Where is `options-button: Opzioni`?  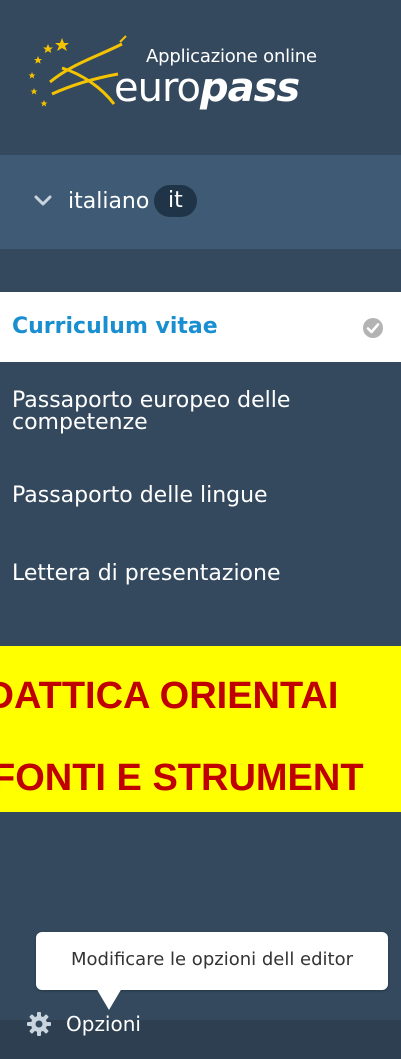 options-button: Opzioni is located at coordinates (103, 1024).